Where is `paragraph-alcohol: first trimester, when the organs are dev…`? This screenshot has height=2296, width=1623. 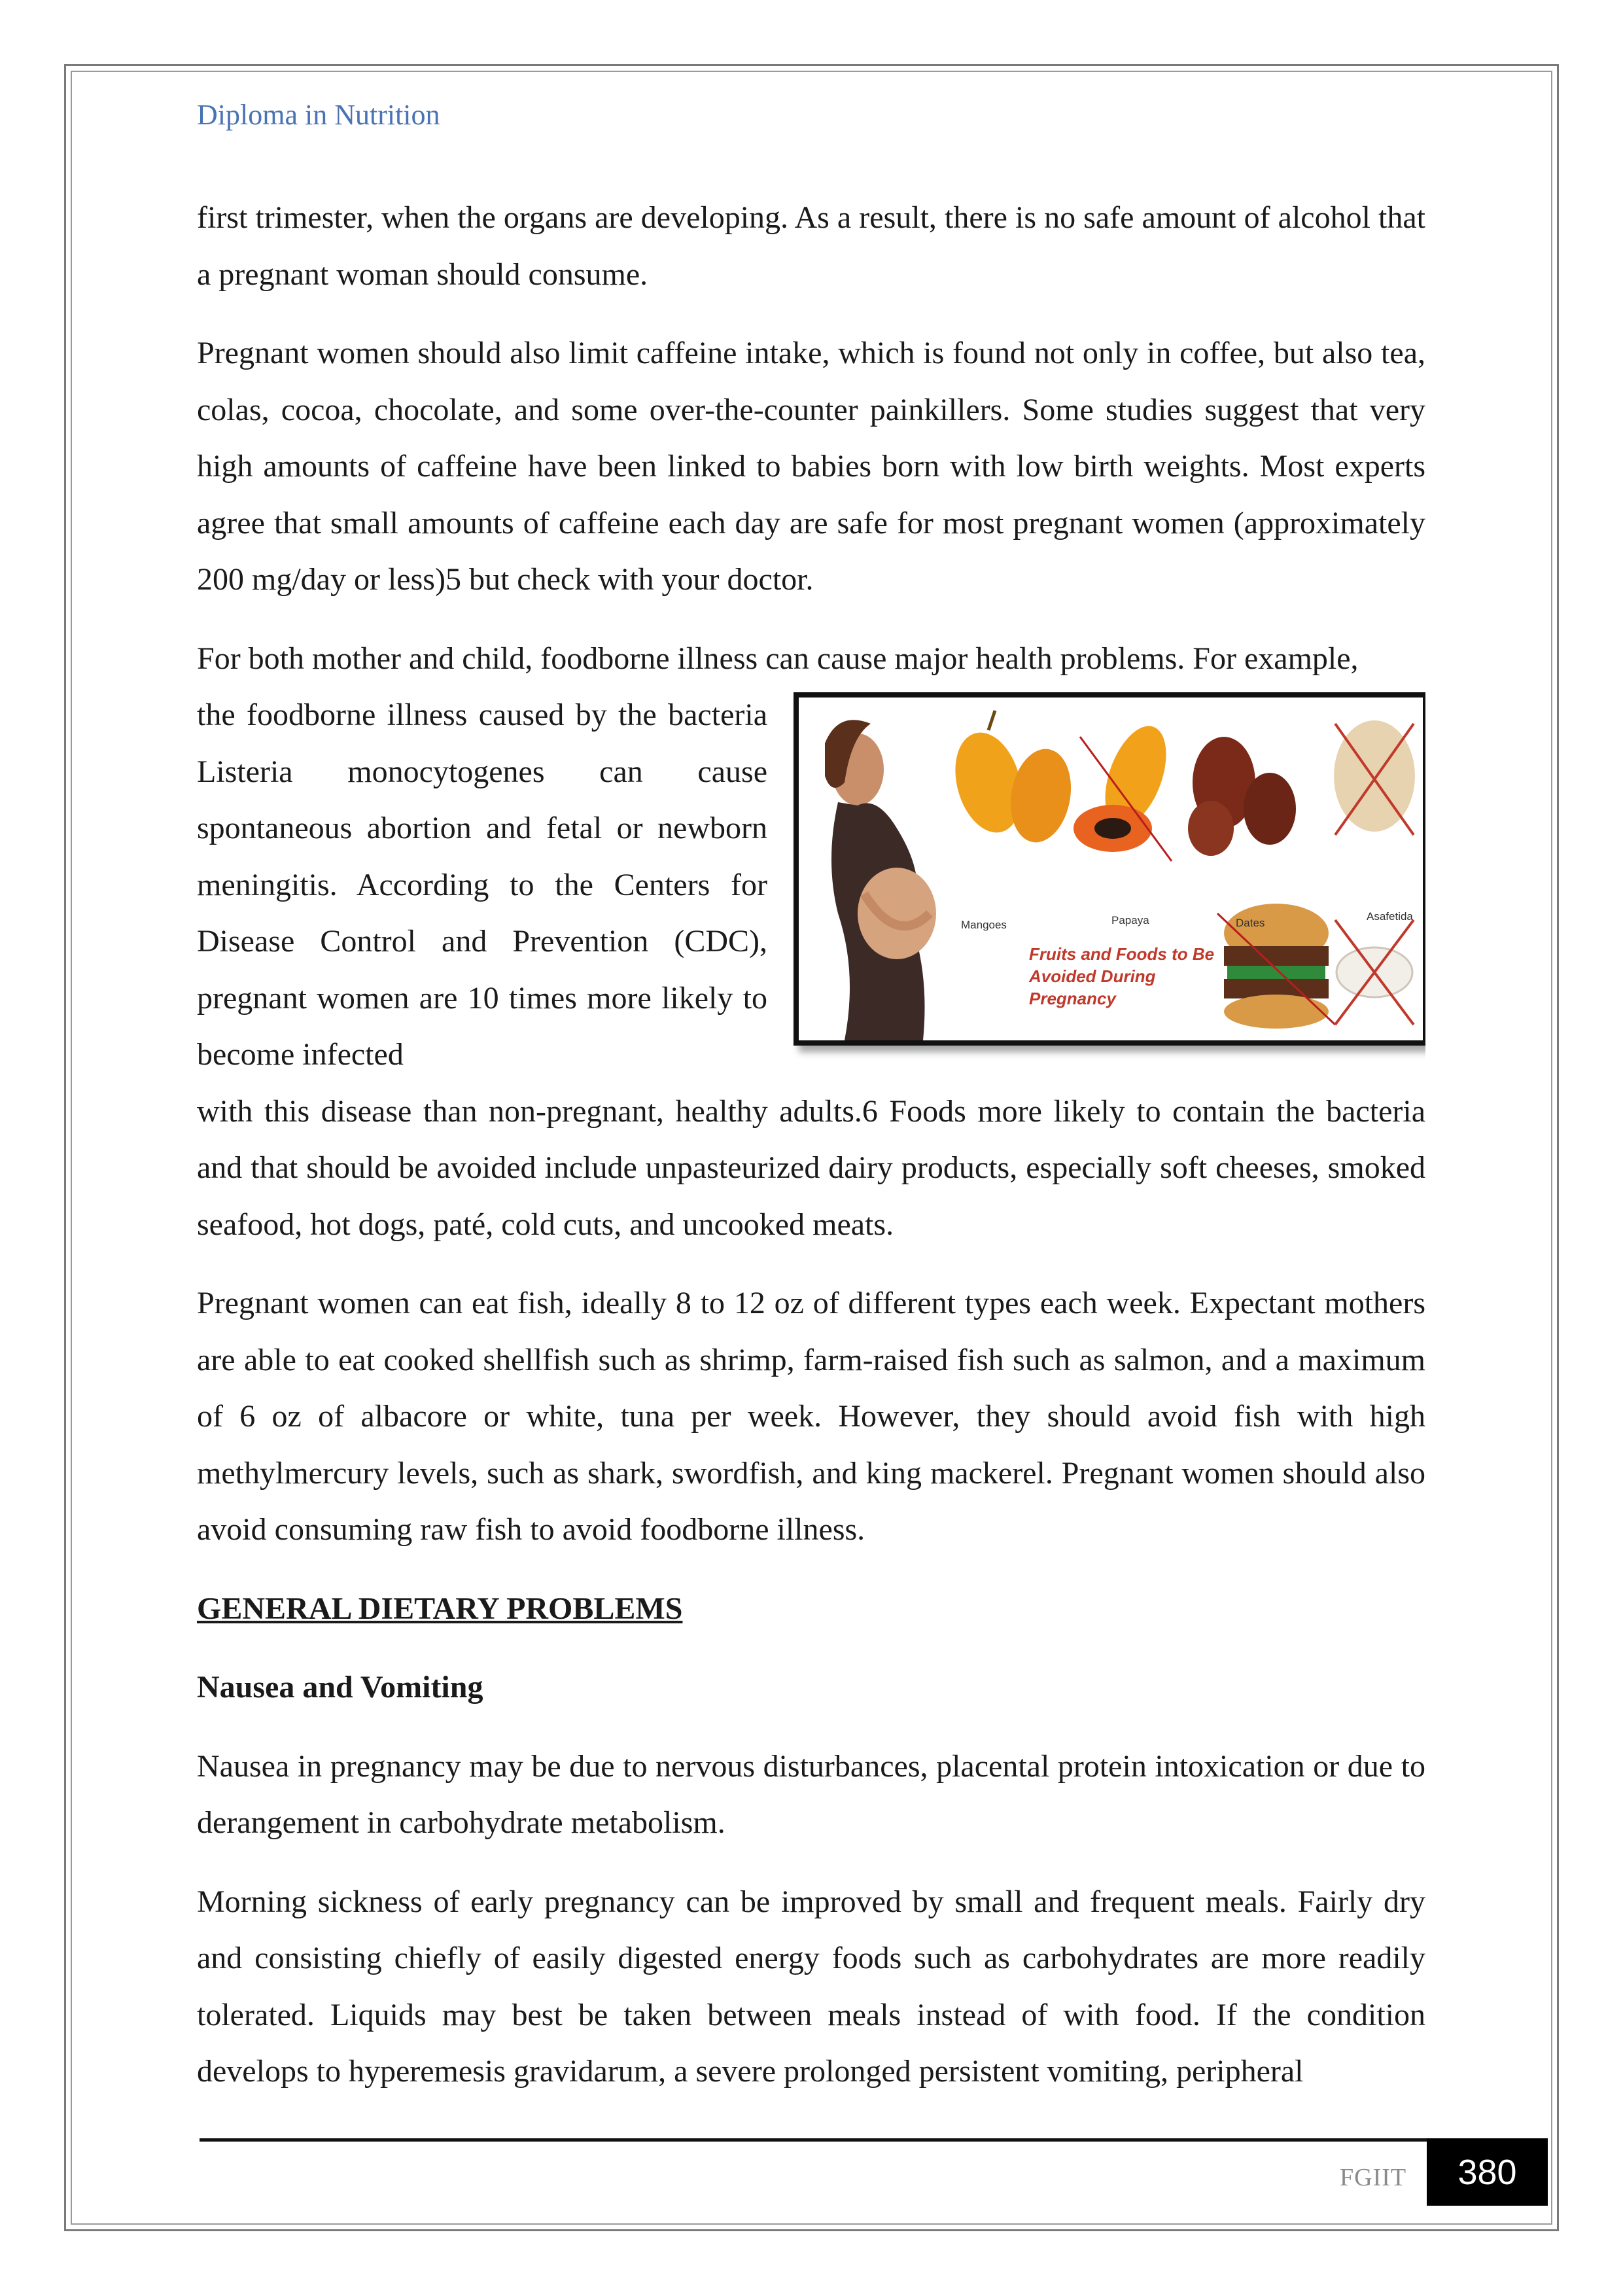
paragraph-alcohol: first trimester, when the organs are dev… is located at coordinates (811, 246).